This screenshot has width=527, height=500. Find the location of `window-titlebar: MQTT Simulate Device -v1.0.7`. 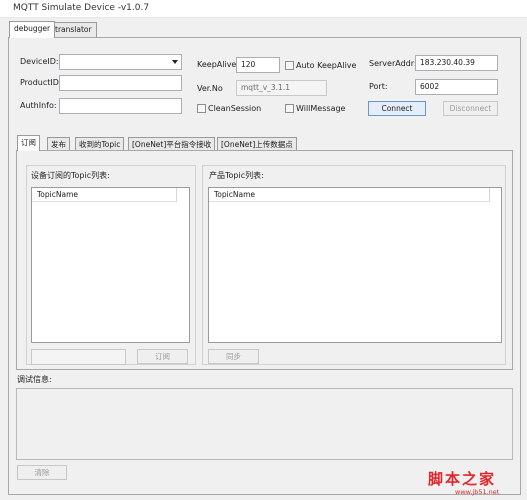

window-titlebar: MQTT Simulate Device -v1.0.7 is located at coordinates (263, 9).